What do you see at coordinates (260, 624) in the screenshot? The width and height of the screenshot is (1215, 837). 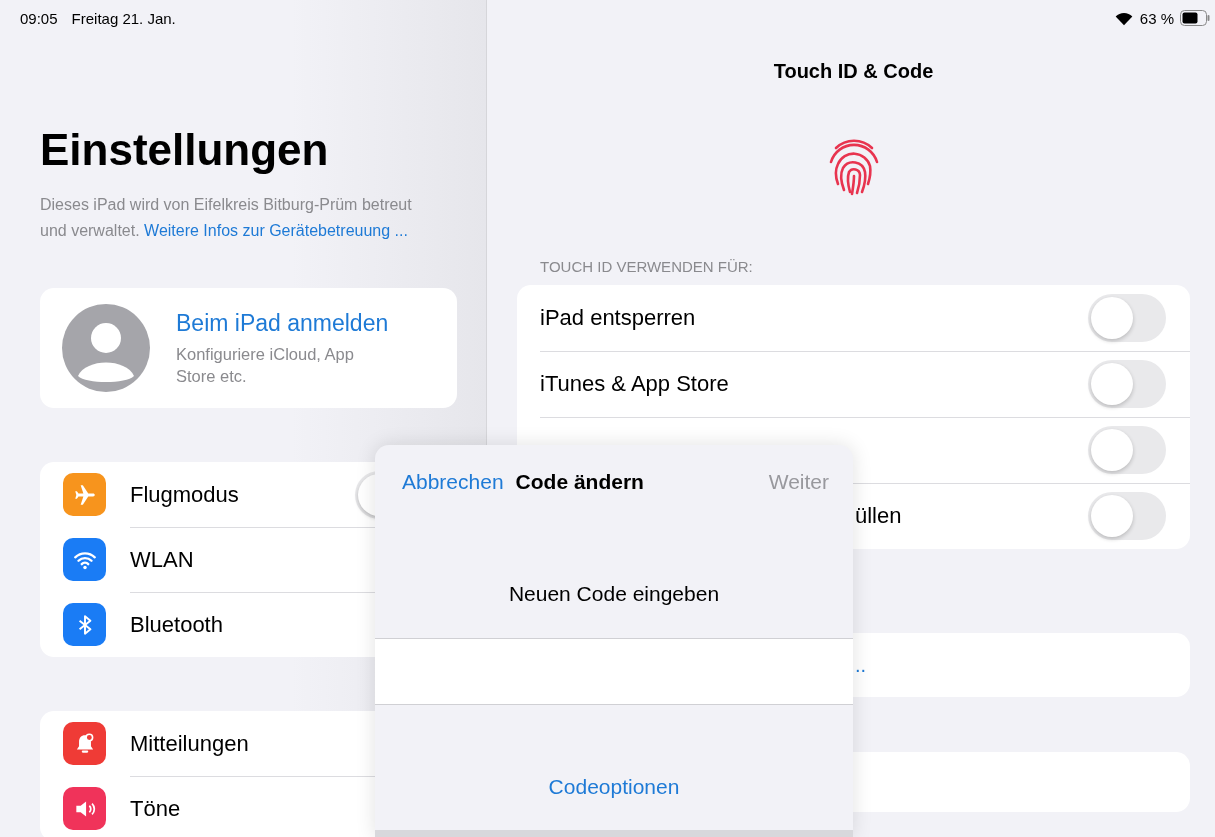 I see `settings-item: Bluetooth` at bounding box center [260, 624].